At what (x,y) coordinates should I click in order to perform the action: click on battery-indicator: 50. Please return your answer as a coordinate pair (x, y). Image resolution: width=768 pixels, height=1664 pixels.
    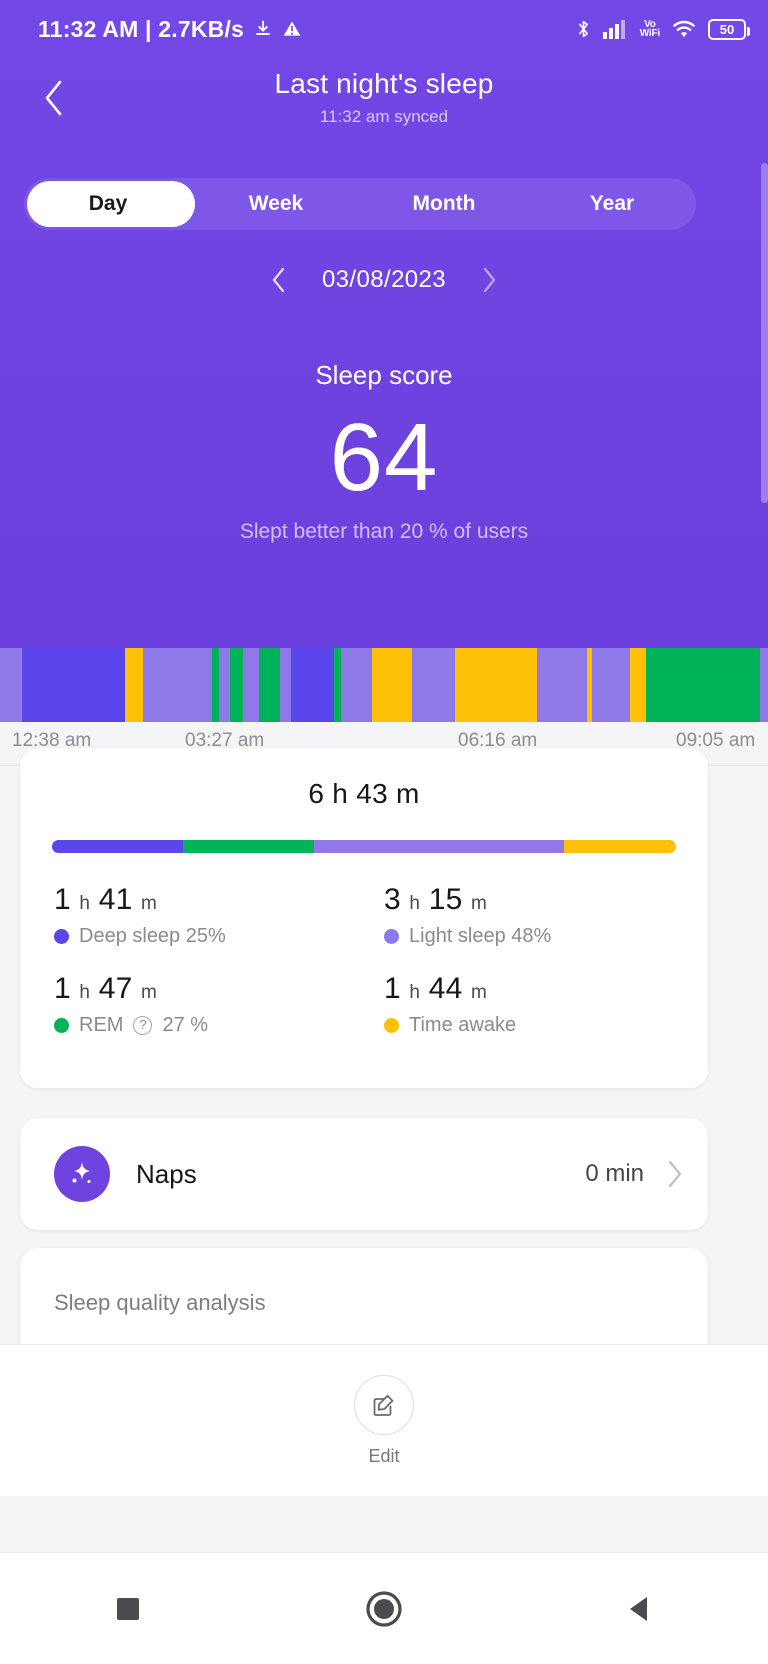
    Looking at the image, I should click on (729, 29).